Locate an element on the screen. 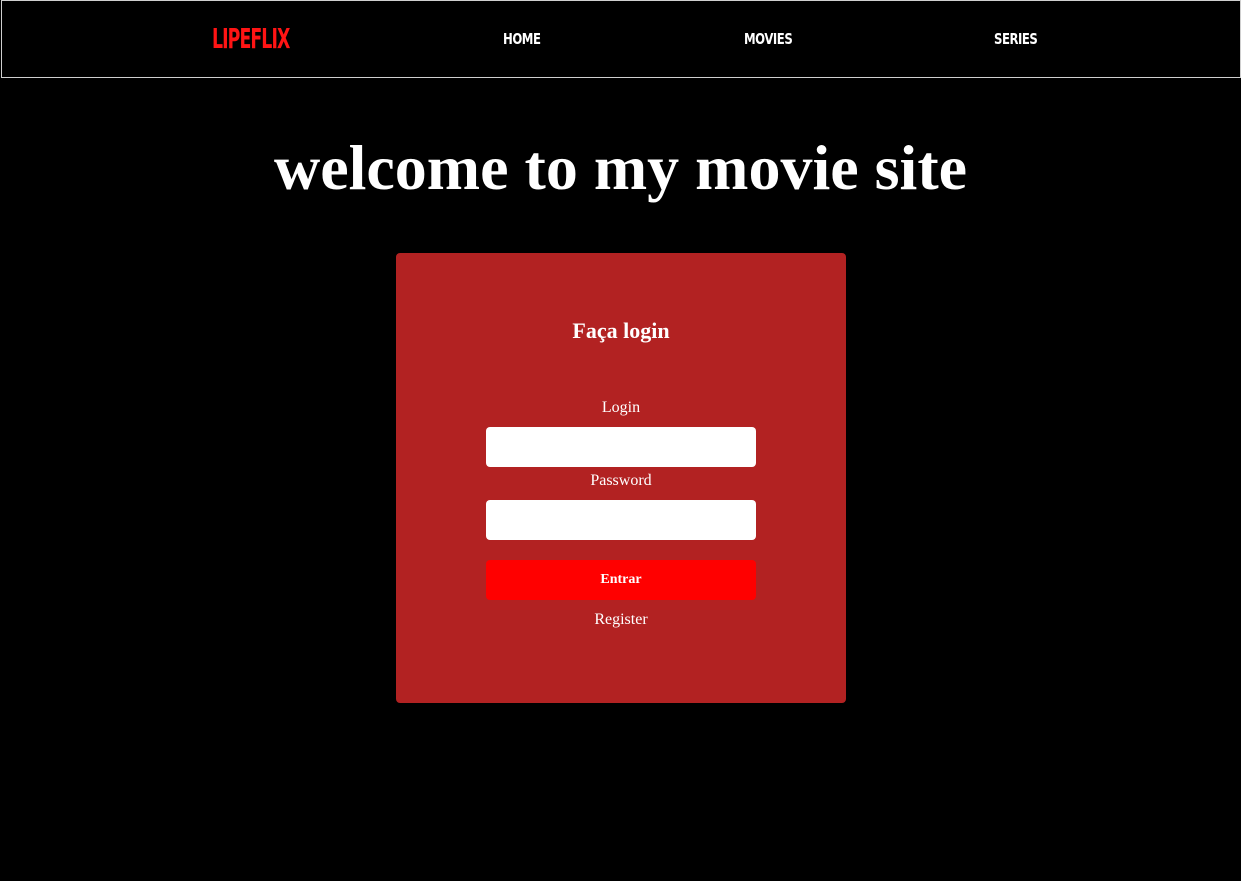  nav-link-home: HOME is located at coordinates (522, 39).